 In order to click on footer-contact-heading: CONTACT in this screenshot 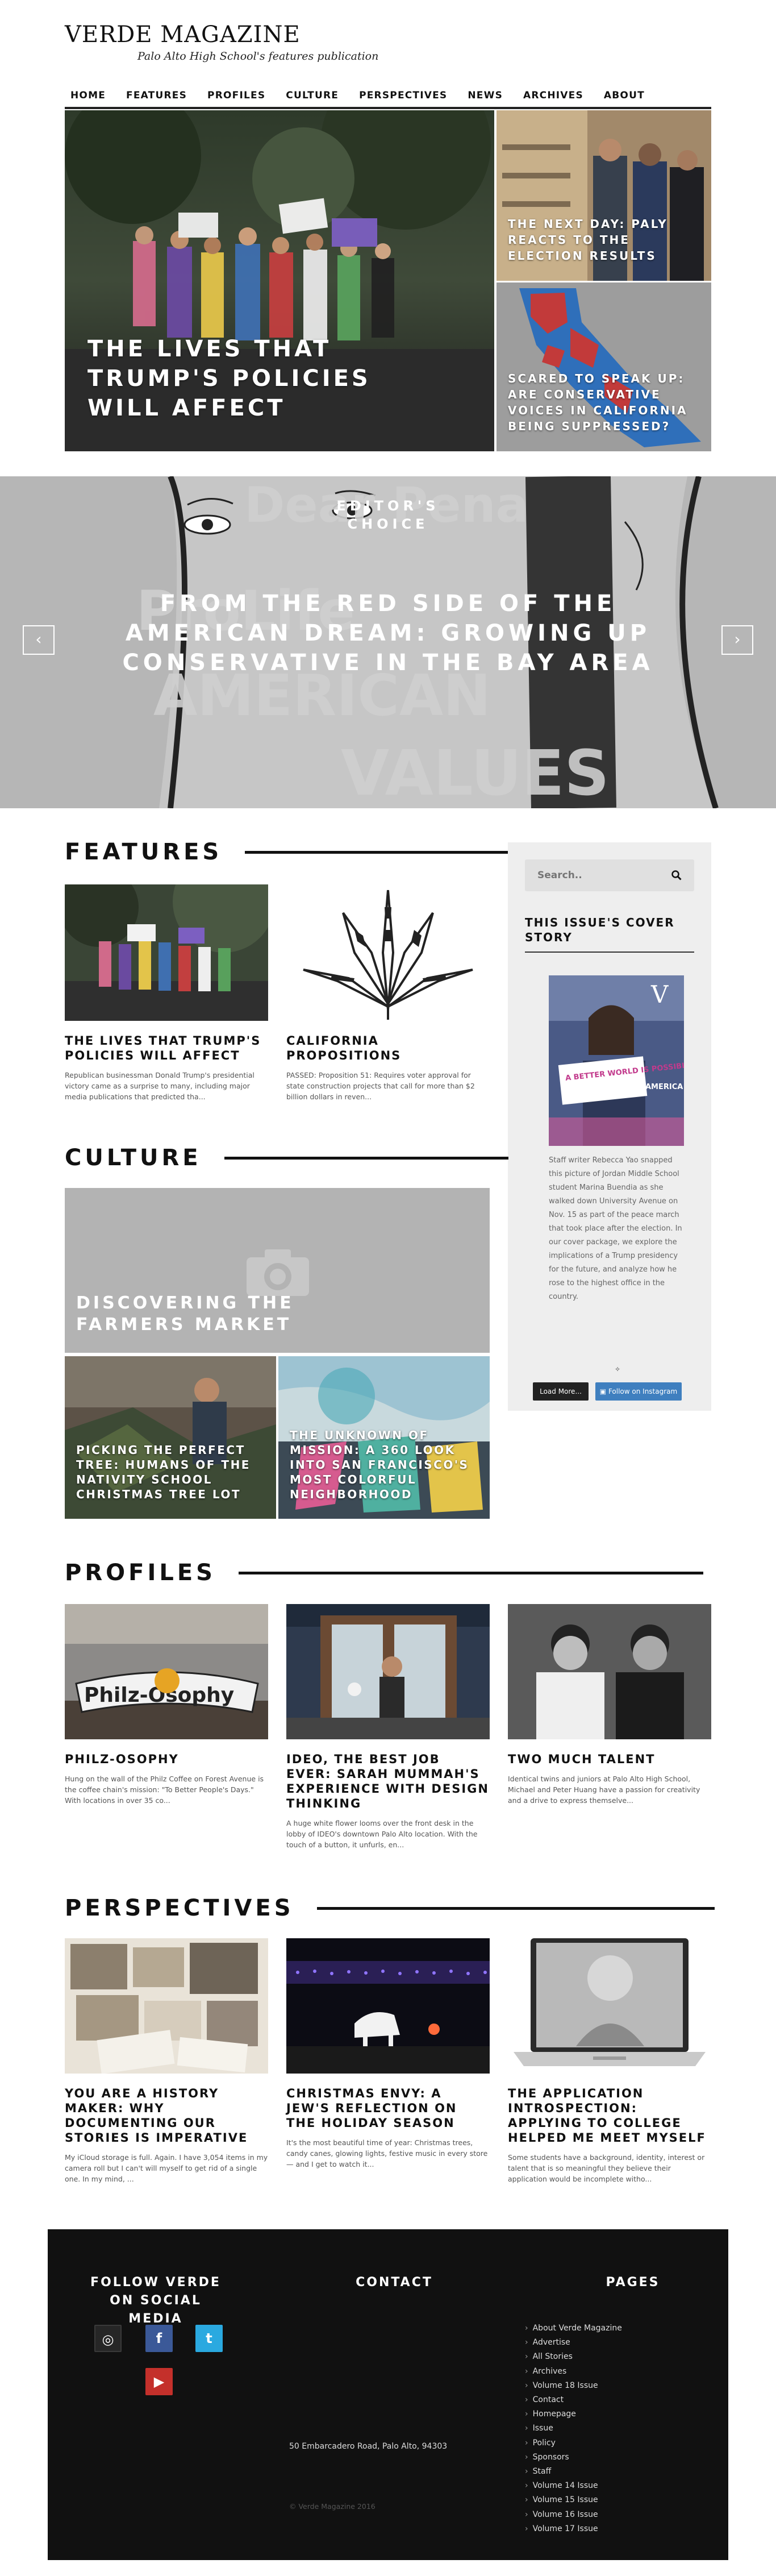, I will do `click(394, 2282)`.